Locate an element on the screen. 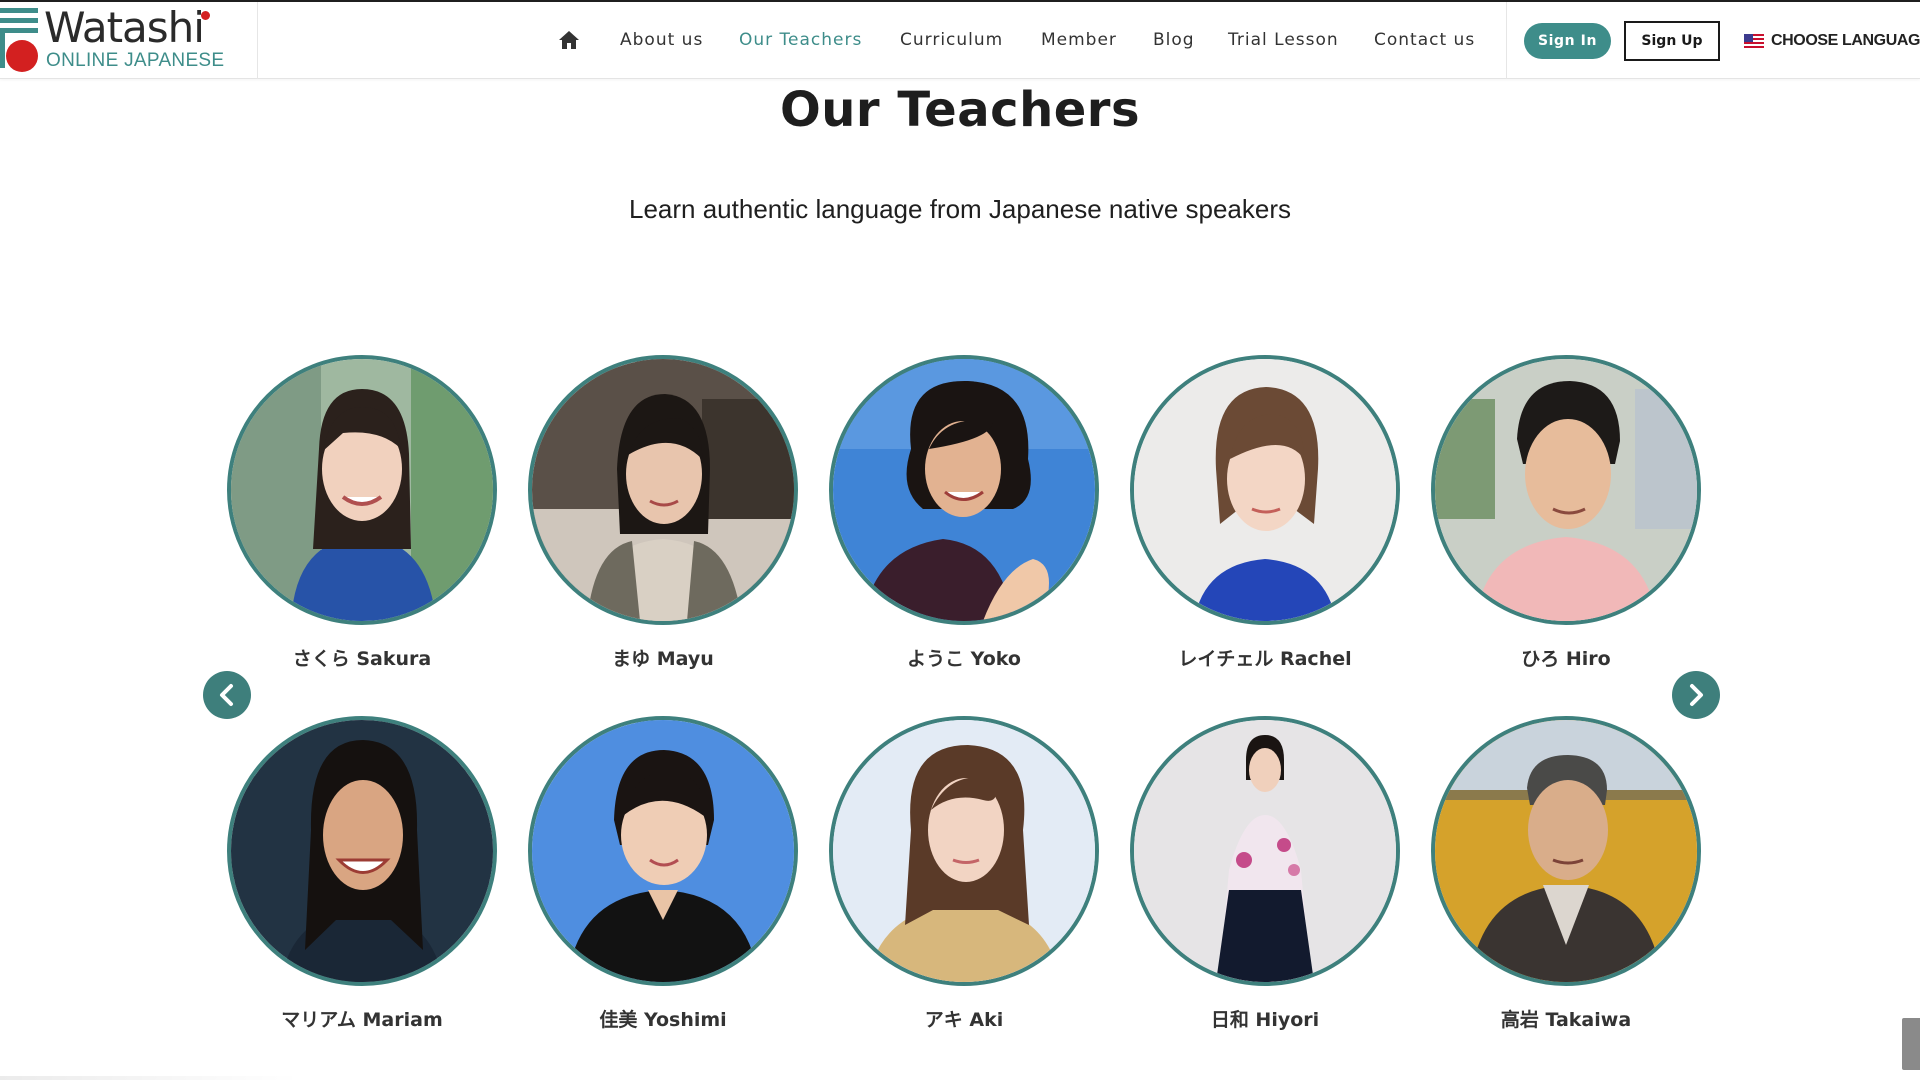  logo-dot is located at coordinates (205, 15).